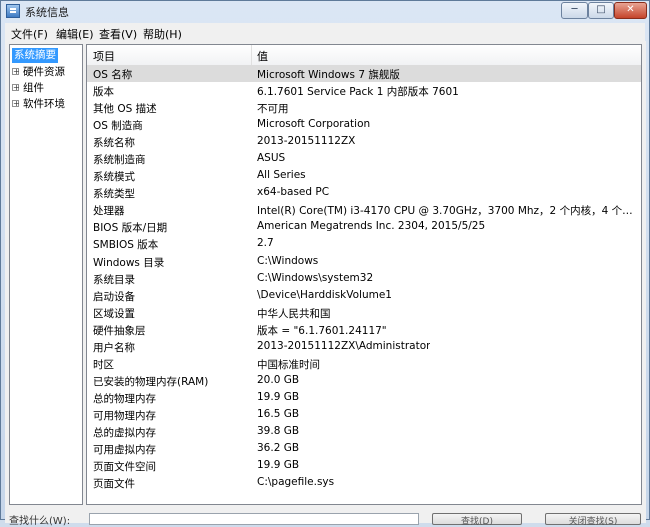  I want to click on cell-value: American Megatrends Inc. 2304, 2015/5/25, so click(371, 226).